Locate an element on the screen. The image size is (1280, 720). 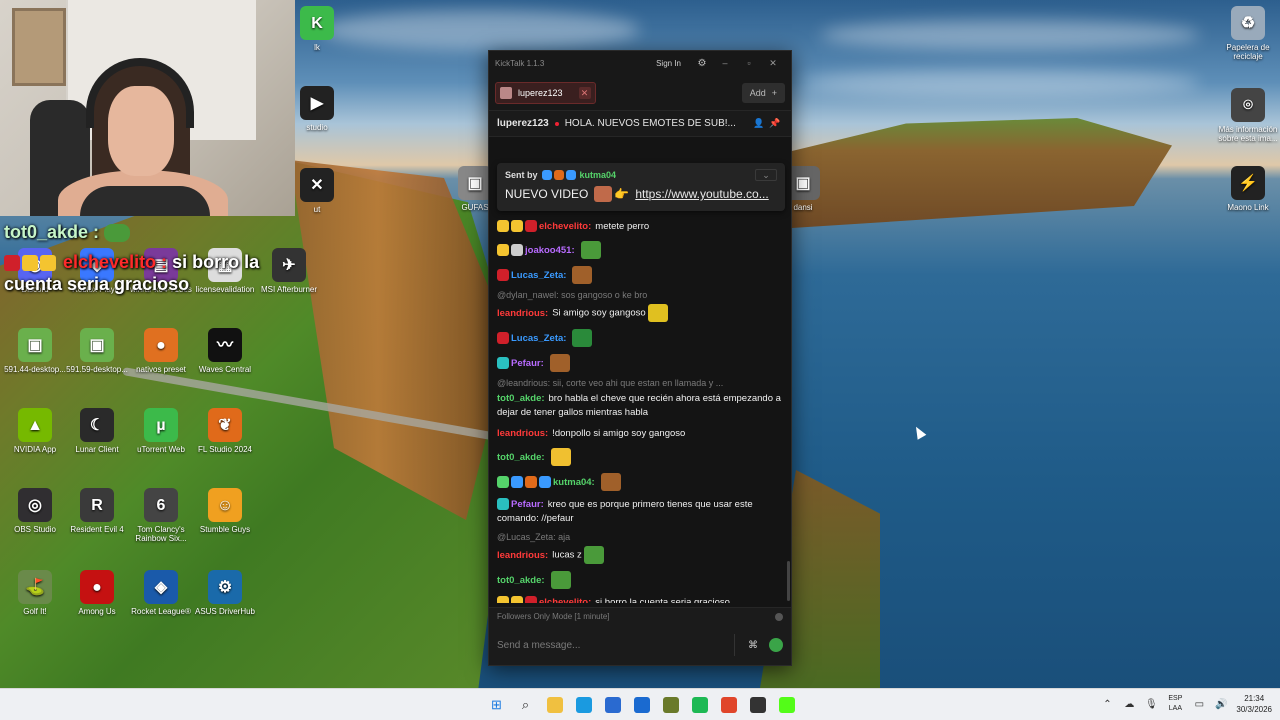
reply-reference: @Lucas_Zeta: aja is located at coordinates (640, 537).